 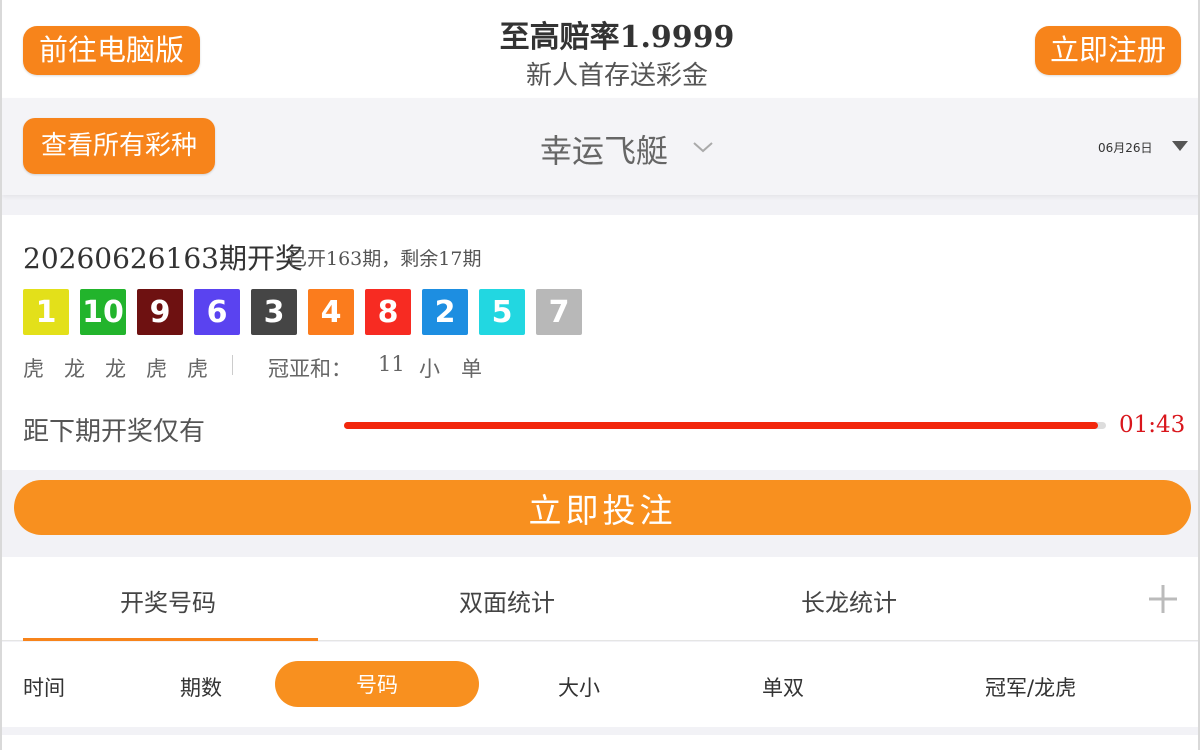 I want to click on results-list-top, so click(x=600, y=742).